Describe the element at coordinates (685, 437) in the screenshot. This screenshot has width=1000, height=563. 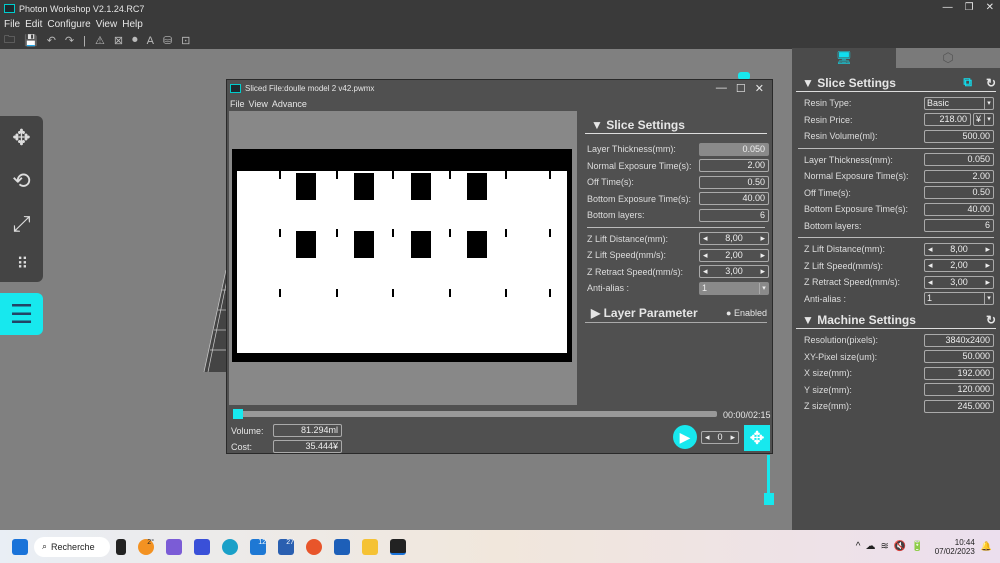
I see `play-button: ▶` at that location.